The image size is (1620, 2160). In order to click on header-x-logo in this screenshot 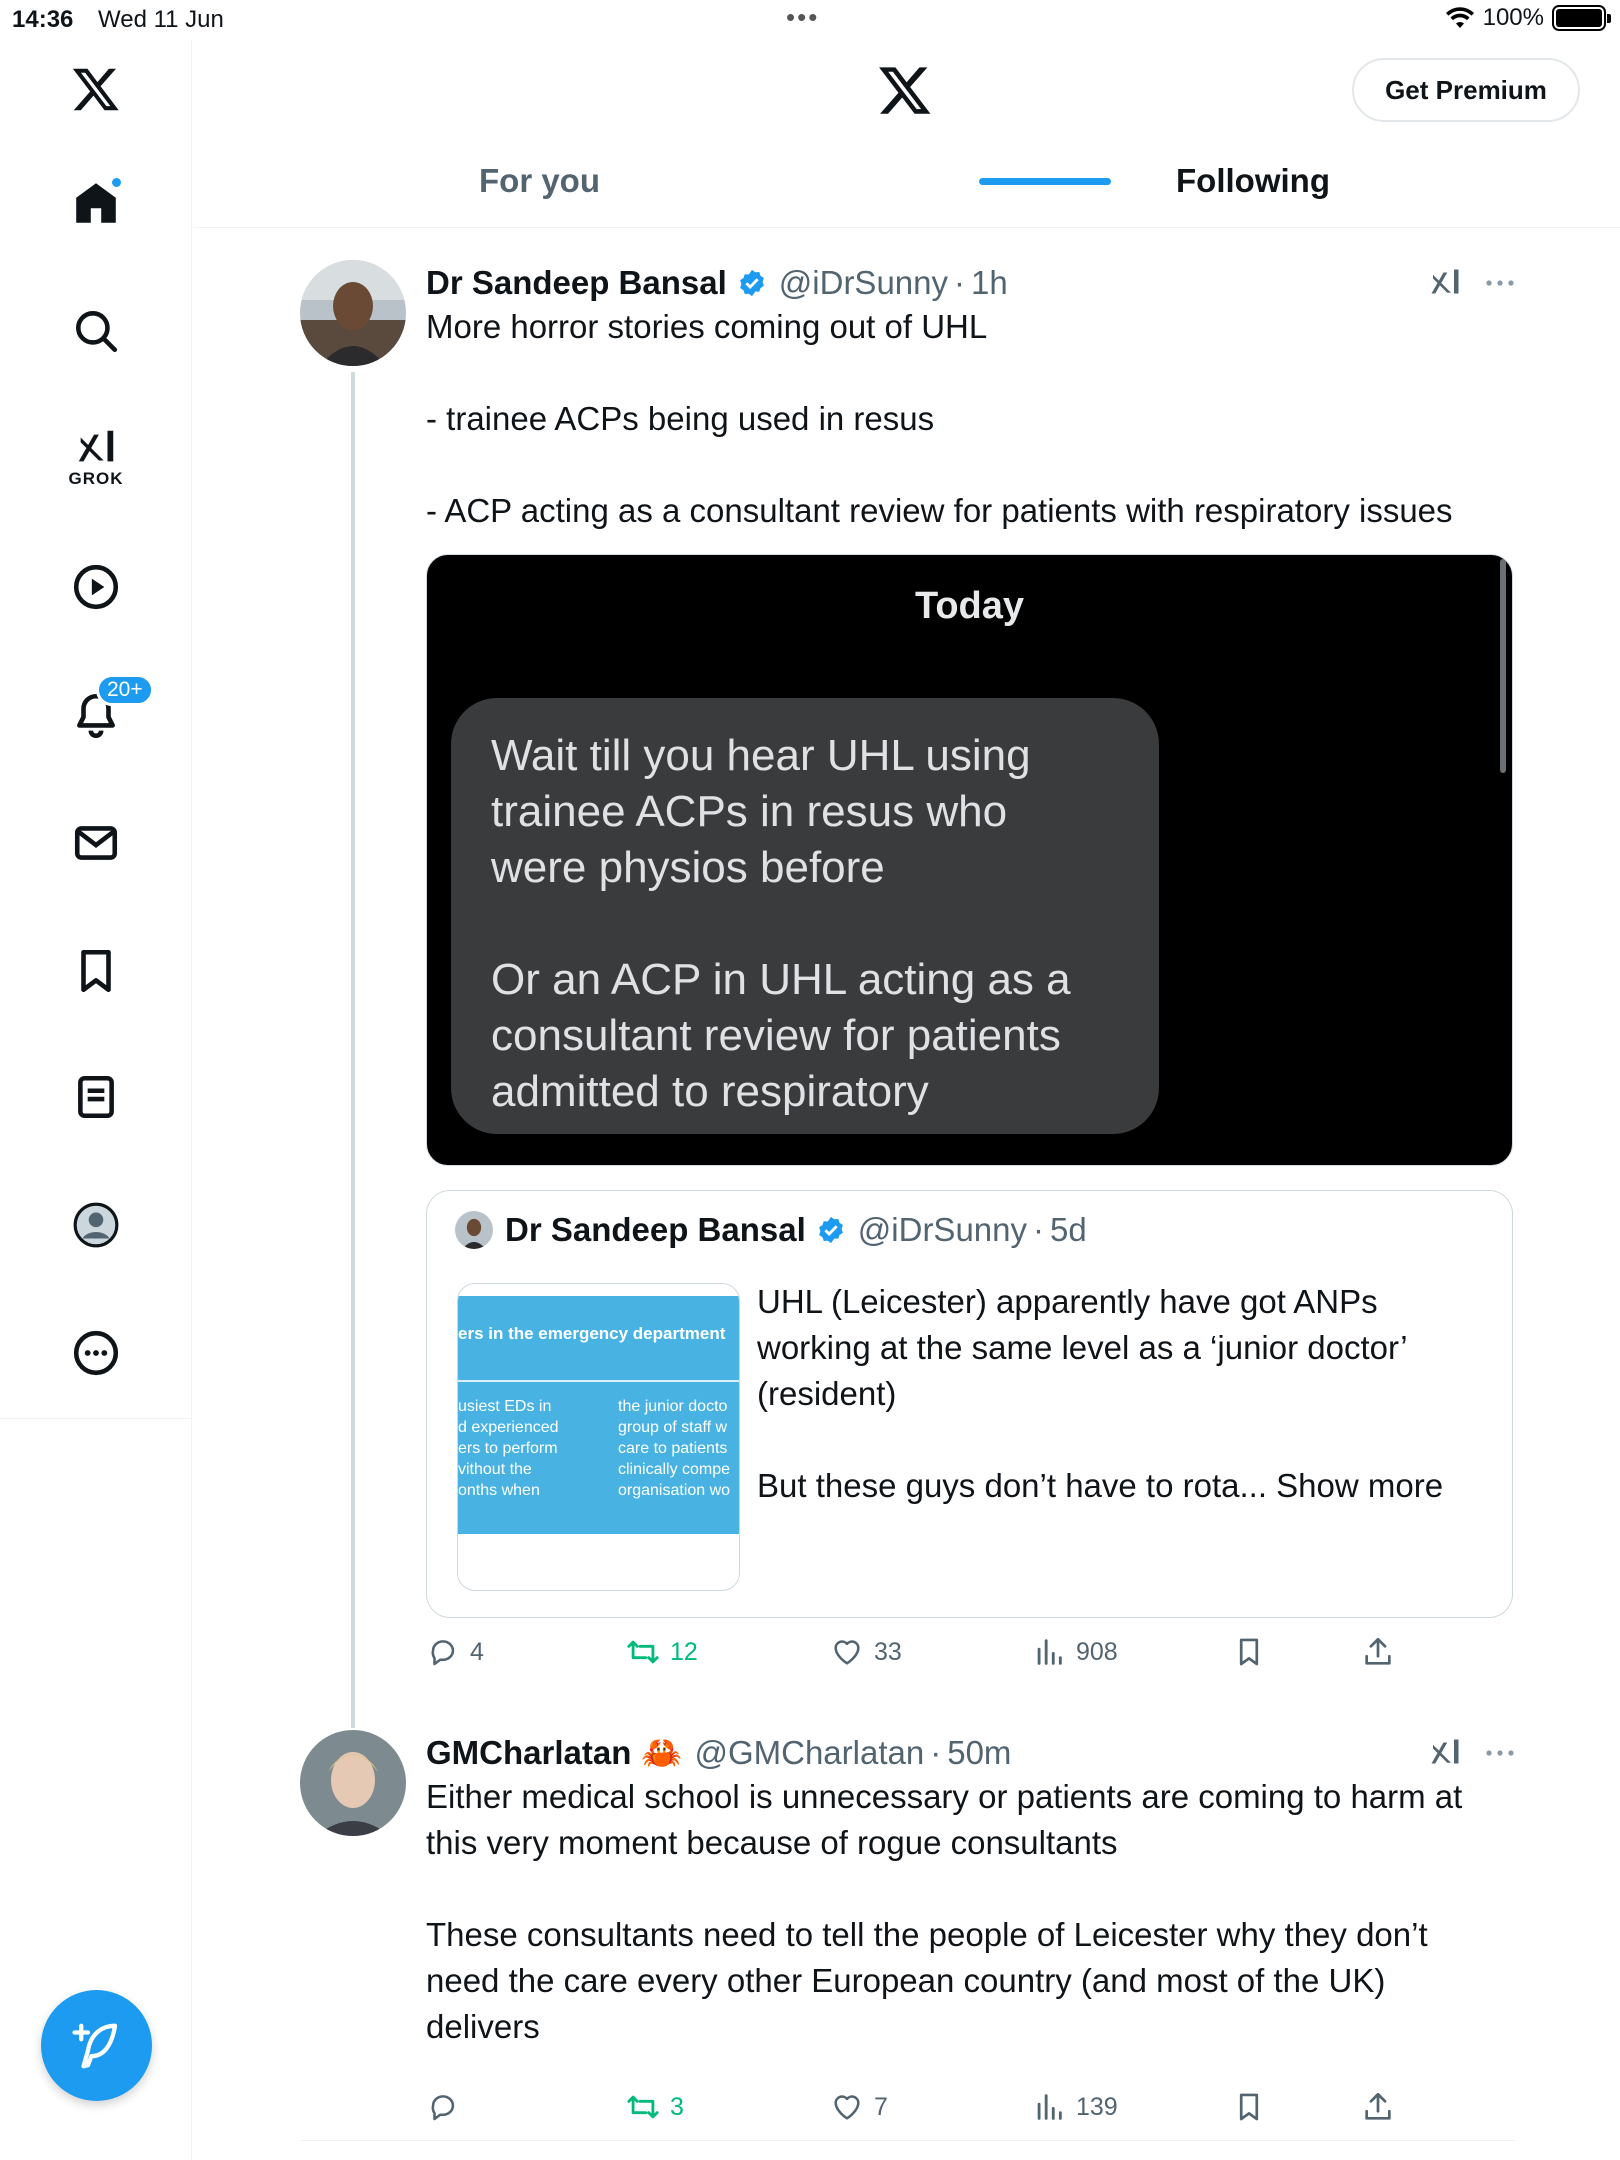, I will do `click(905, 92)`.